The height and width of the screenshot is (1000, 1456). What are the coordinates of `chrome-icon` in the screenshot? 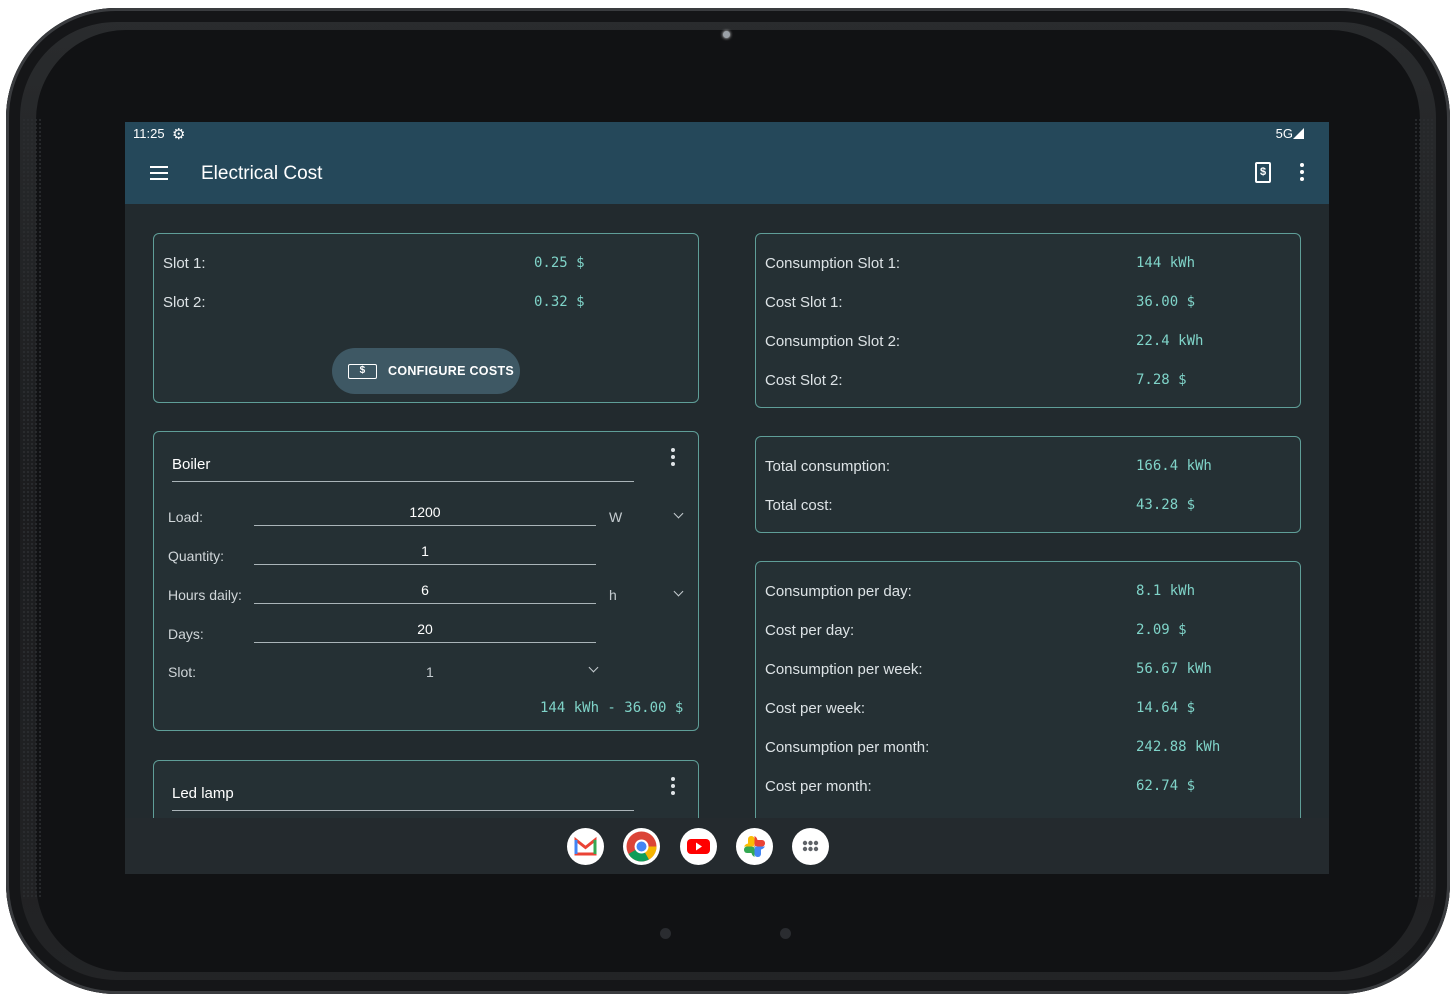 It's located at (641, 846).